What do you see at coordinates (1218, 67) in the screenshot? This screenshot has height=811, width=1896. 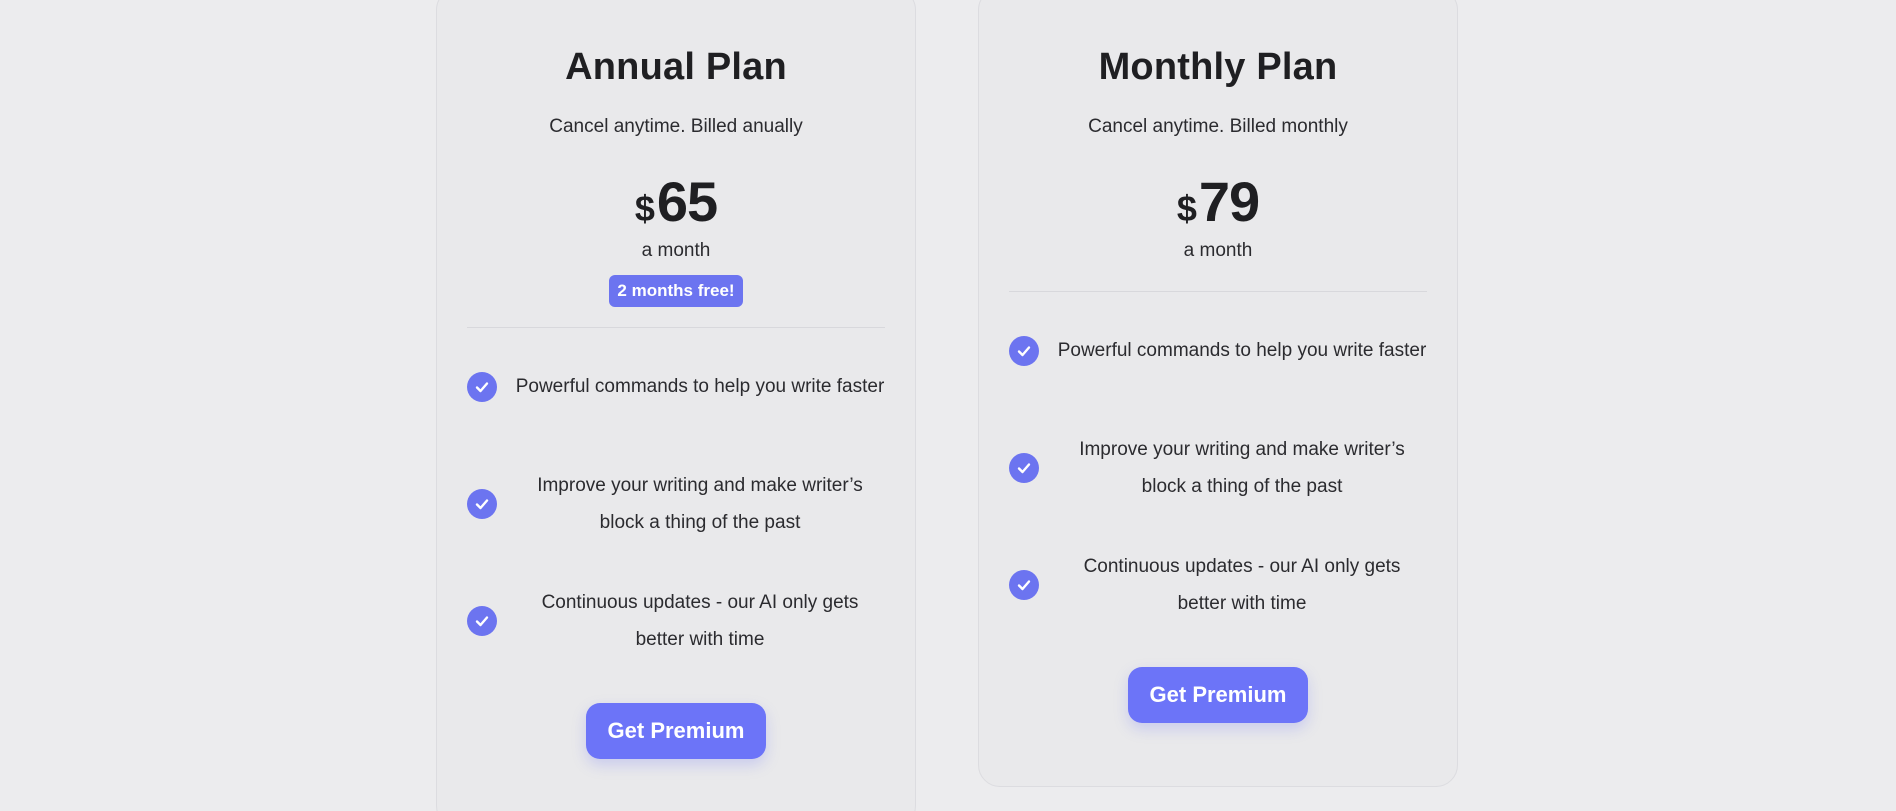 I see `plan-title: Monthly Plan` at bounding box center [1218, 67].